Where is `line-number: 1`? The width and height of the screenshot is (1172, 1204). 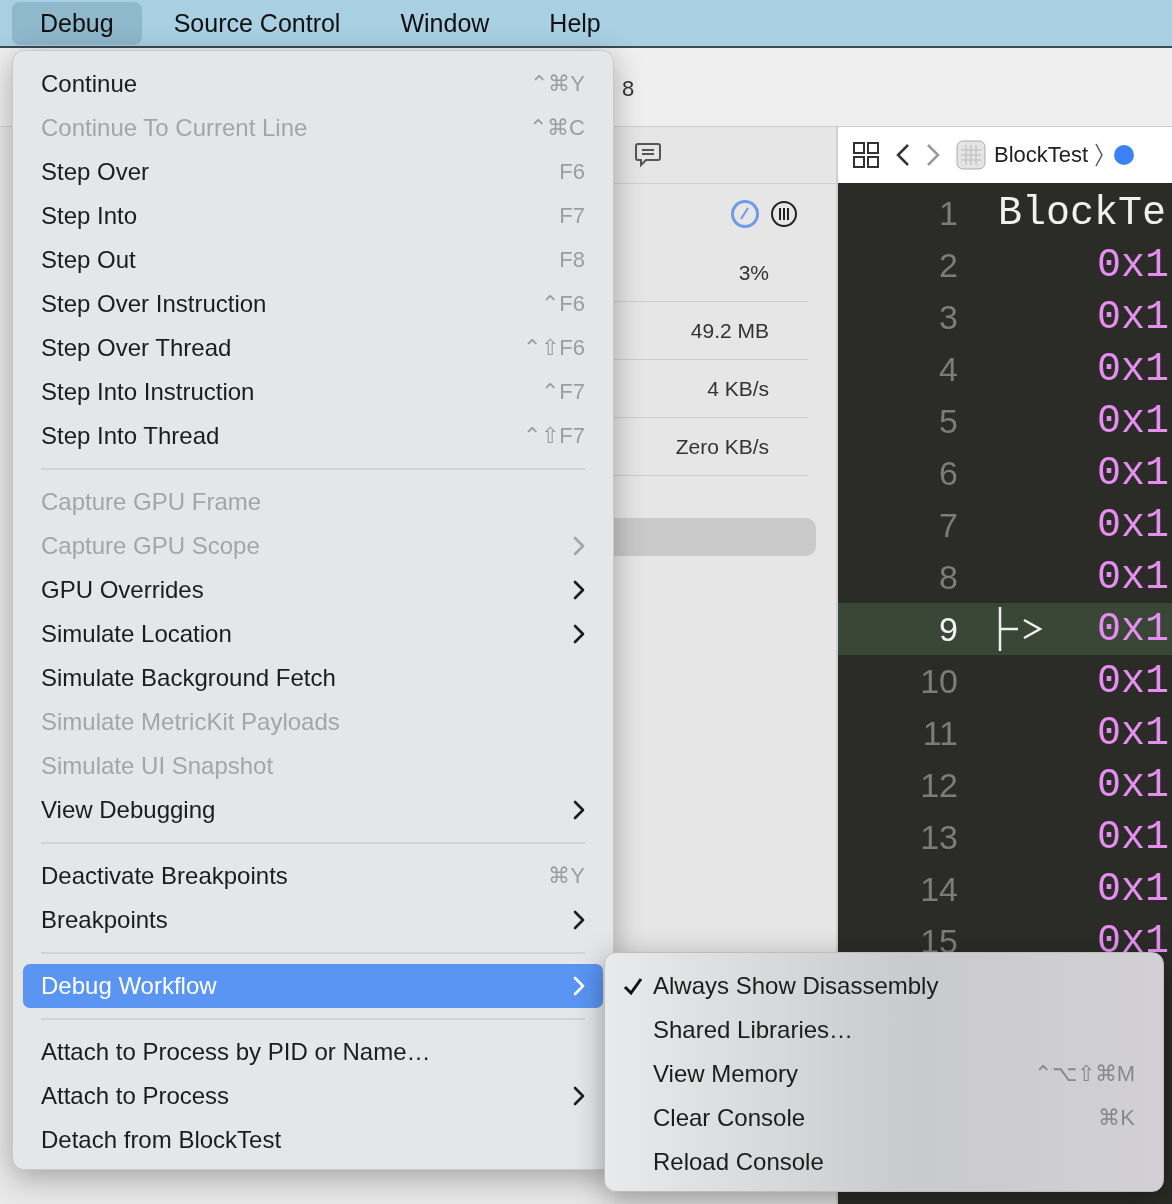
line-number: 1 is located at coordinates (948, 213).